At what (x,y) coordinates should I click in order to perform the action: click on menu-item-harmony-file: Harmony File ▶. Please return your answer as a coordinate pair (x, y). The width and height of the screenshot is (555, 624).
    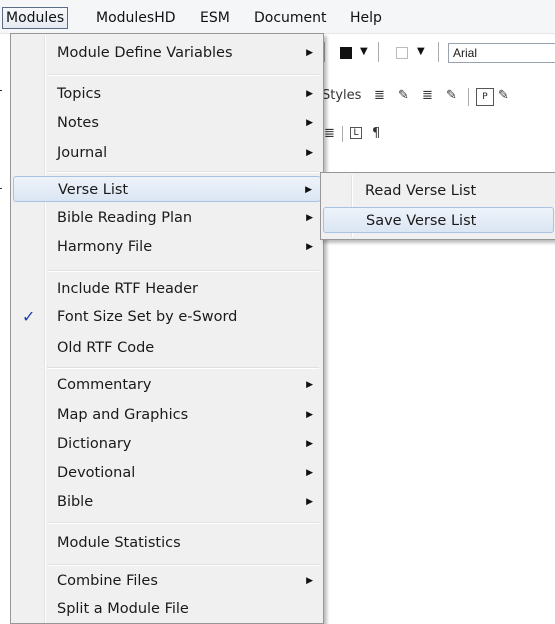
    Looking at the image, I should click on (167, 247).